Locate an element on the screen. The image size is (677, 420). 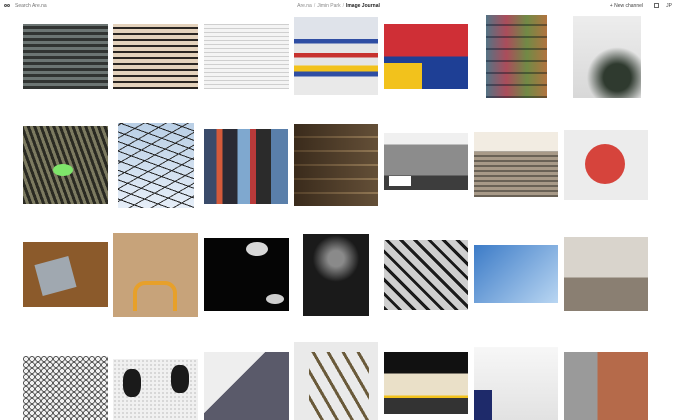
green-light is located at coordinates (63, 170).